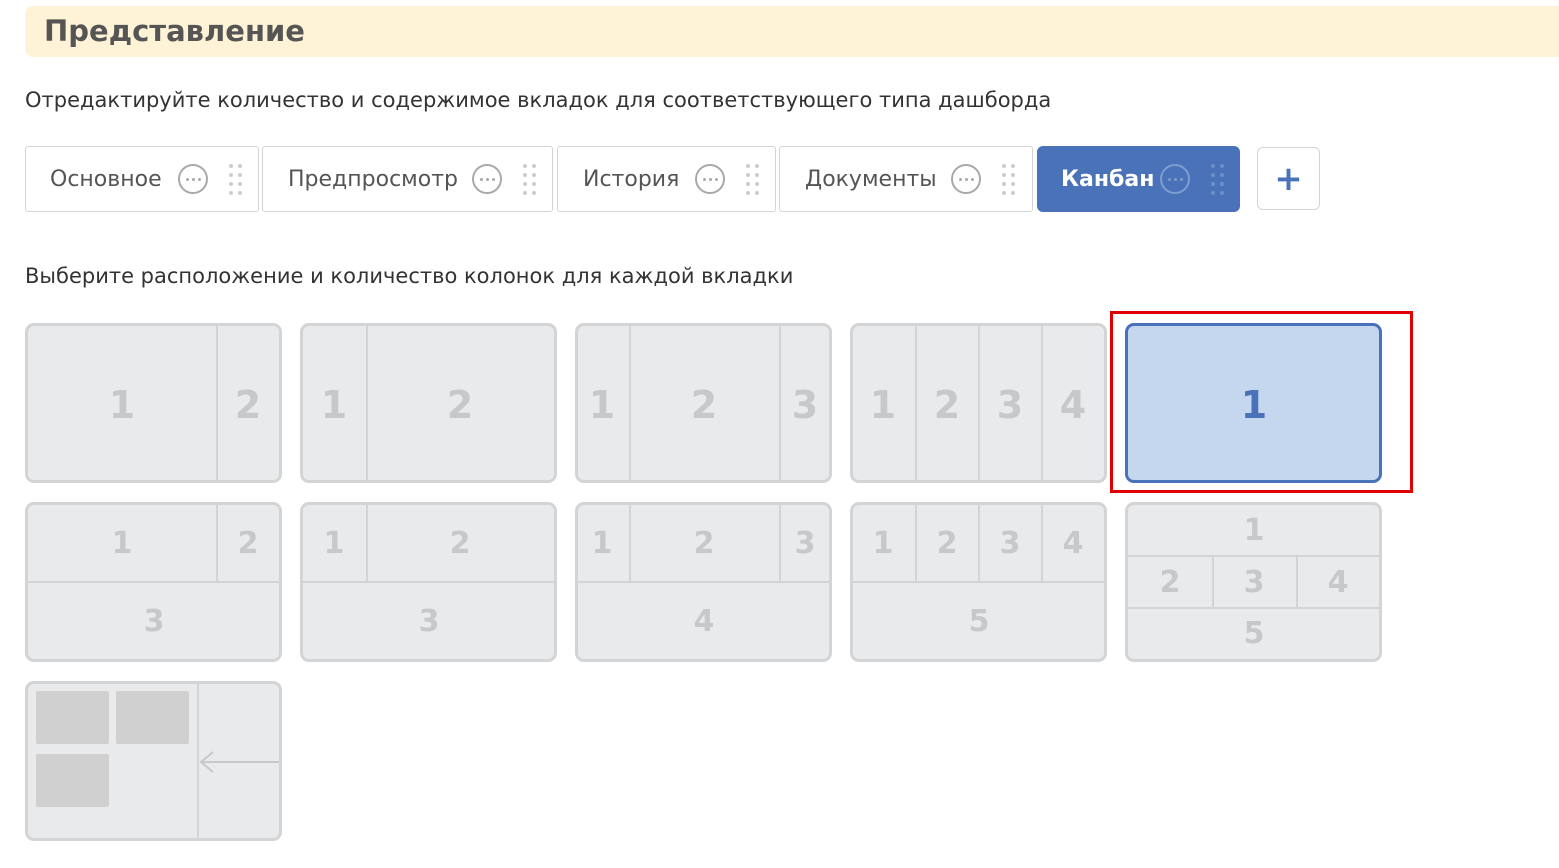 The image size is (1559, 868). I want to click on layout-option-1: 1 2, so click(153, 403).